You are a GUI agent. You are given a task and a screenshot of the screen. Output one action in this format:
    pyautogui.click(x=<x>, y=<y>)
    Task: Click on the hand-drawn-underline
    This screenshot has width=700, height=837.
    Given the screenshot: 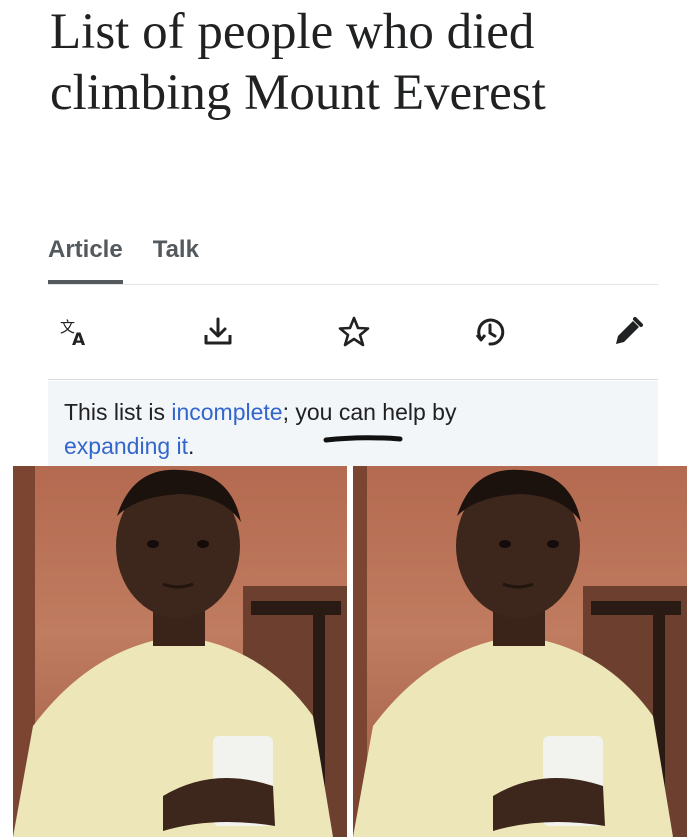 What is the action you would take?
    pyautogui.click(x=363, y=439)
    